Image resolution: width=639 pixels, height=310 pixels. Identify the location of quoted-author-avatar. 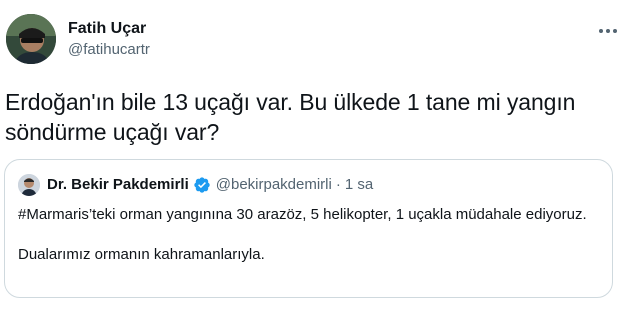
(29, 185).